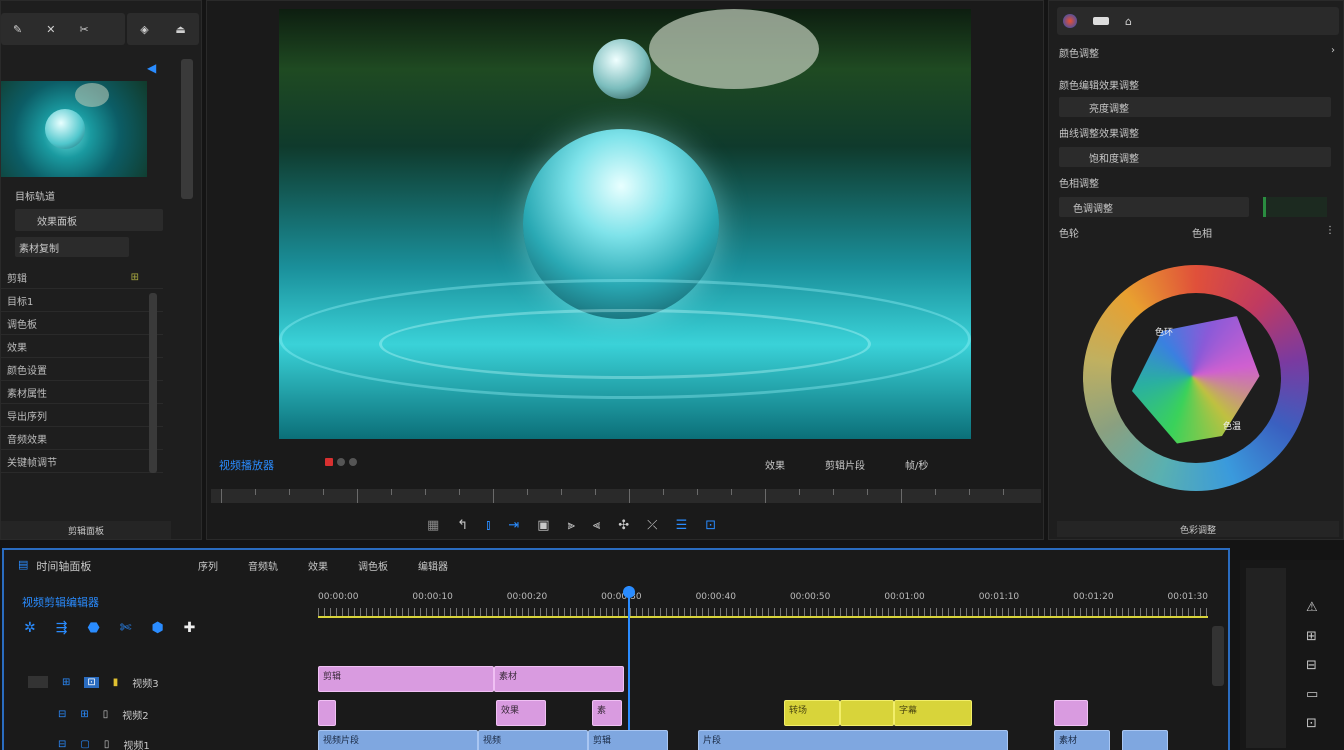 The height and width of the screenshot is (750, 1344). What do you see at coordinates (144, 29) in the screenshot?
I see `diamond-icon: ◈` at bounding box center [144, 29].